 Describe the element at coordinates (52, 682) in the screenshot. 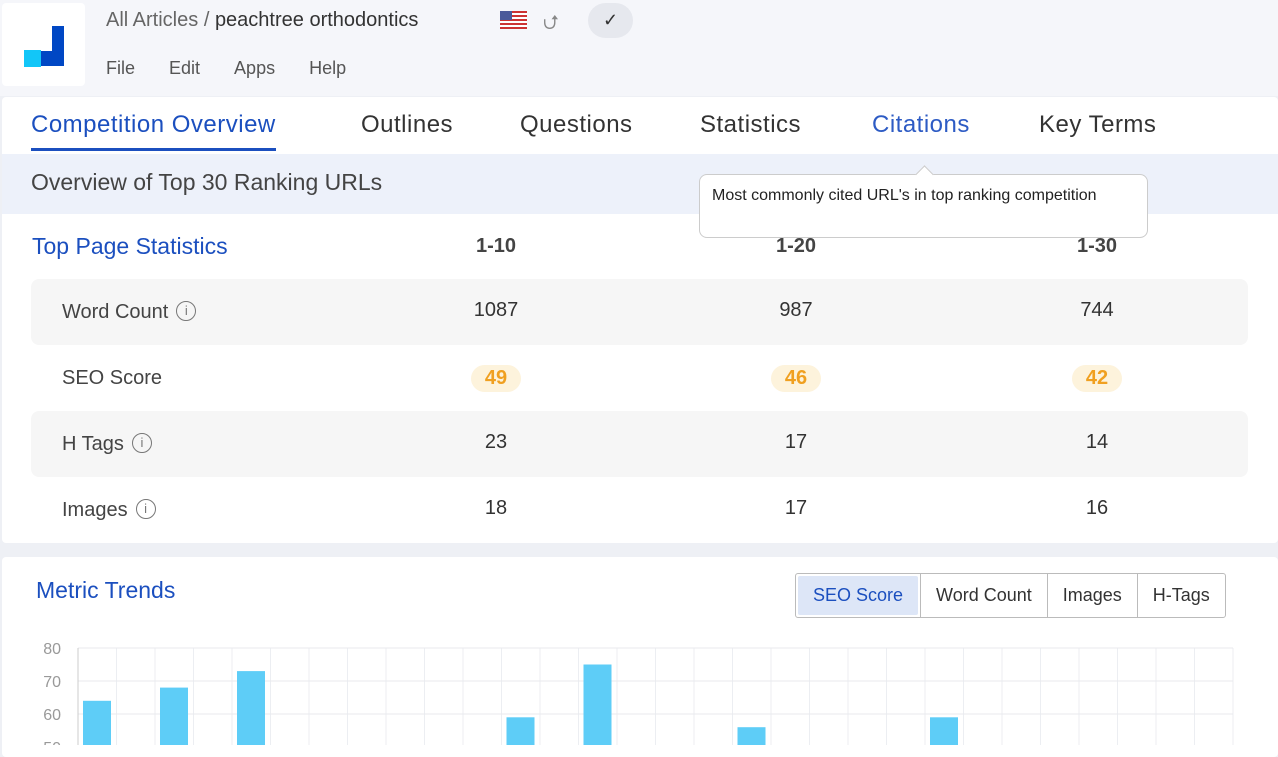

I see `y-tick-label: 70` at that location.